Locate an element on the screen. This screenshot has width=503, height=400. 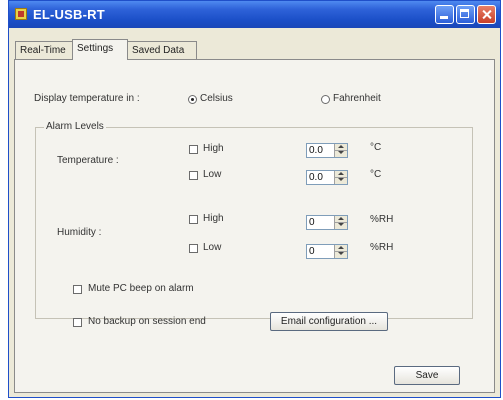
temp-low-checkbox is located at coordinates (193, 175).